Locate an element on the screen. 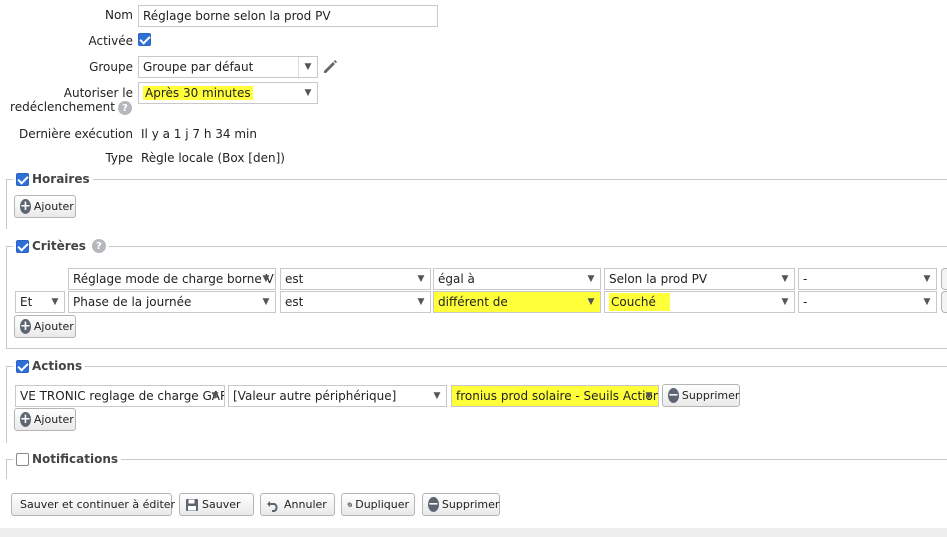 The height and width of the screenshot is (537, 947). action-mode-value: [Valeur autre périphérique] is located at coordinates (315, 396).